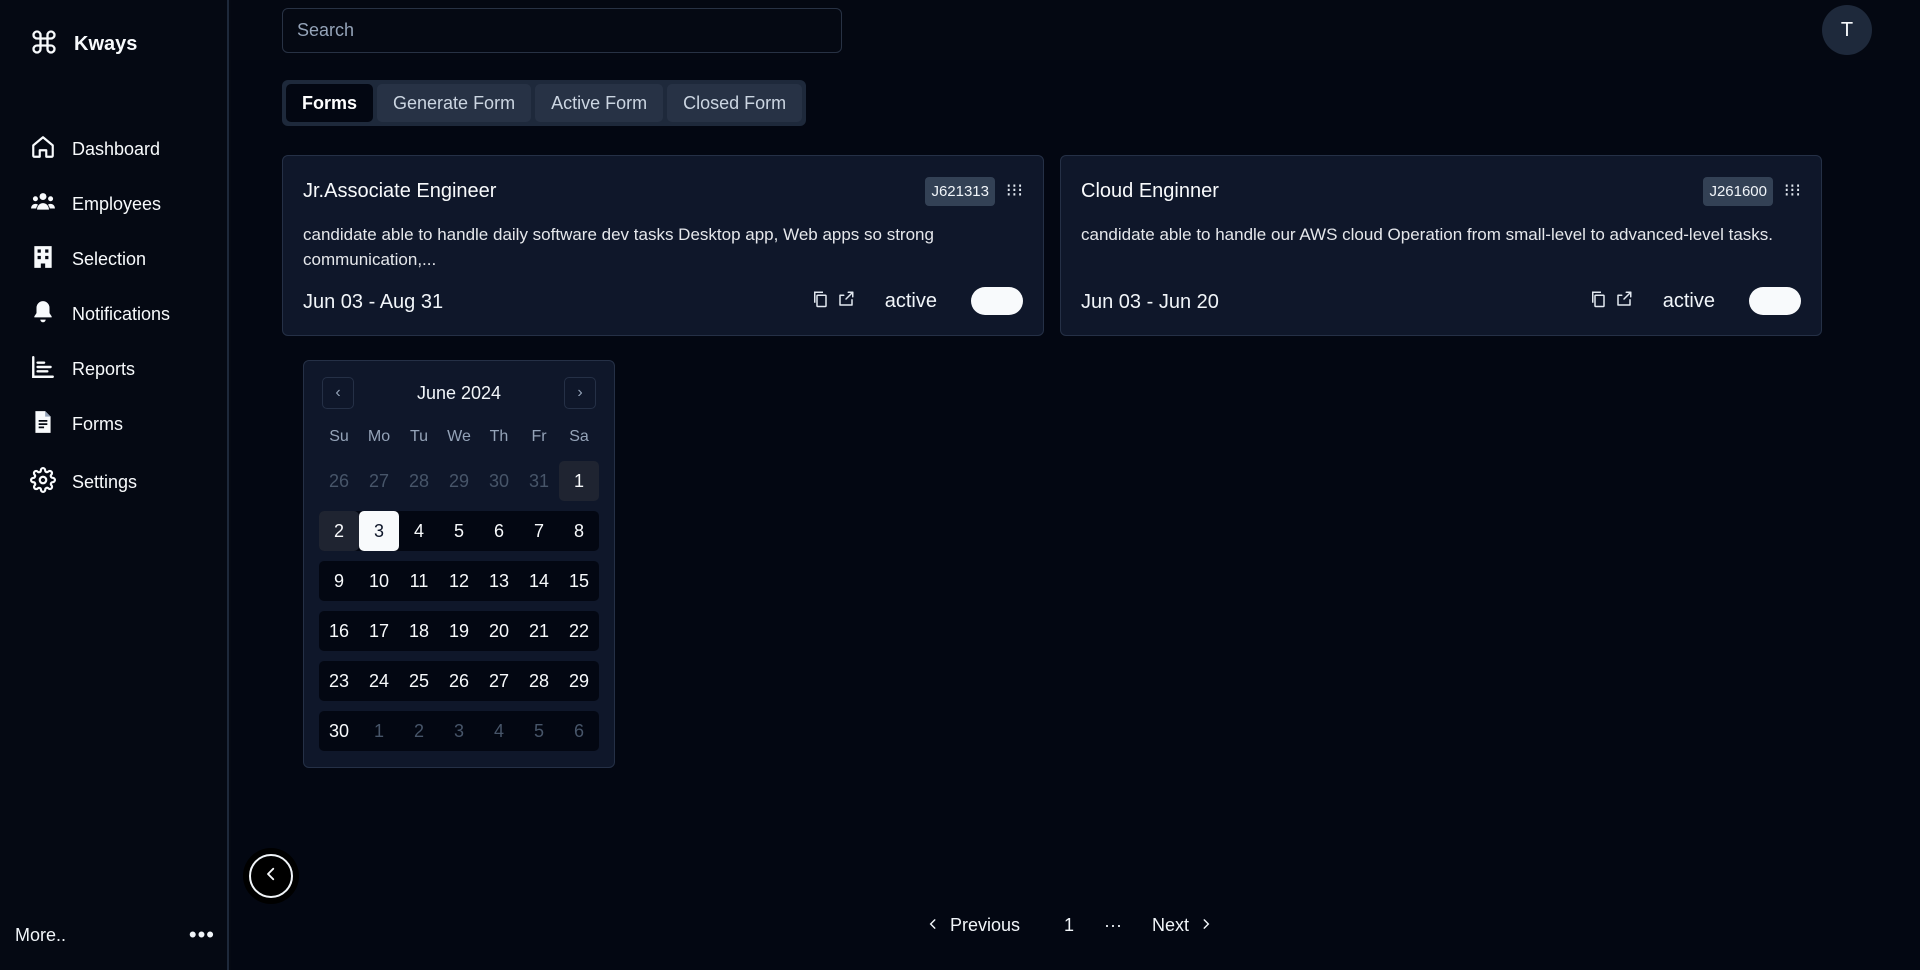 The image size is (1920, 970). What do you see at coordinates (580, 393) in the screenshot?
I see `chevron-right-icon: ›` at bounding box center [580, 393].